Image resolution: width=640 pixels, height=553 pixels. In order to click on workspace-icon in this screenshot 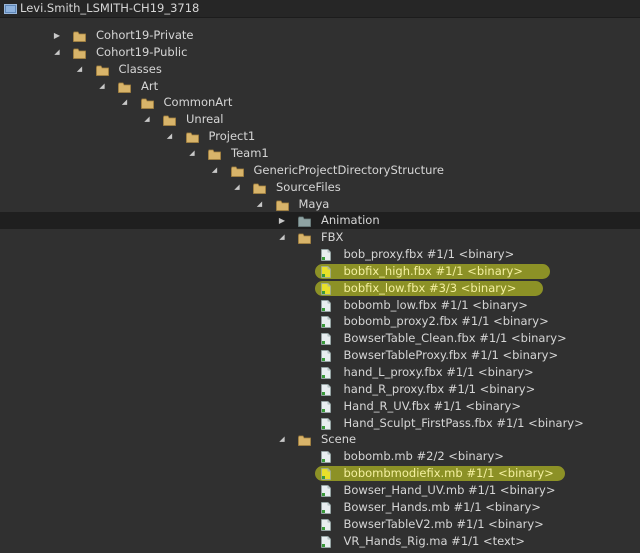, I will do `click(10, 8)`.